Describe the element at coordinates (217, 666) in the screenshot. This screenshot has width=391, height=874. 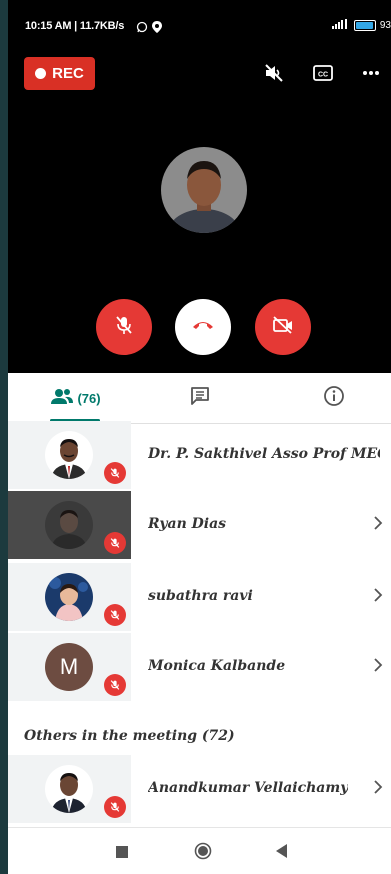
I see `participant-name: Monica Kalbande` at that location.